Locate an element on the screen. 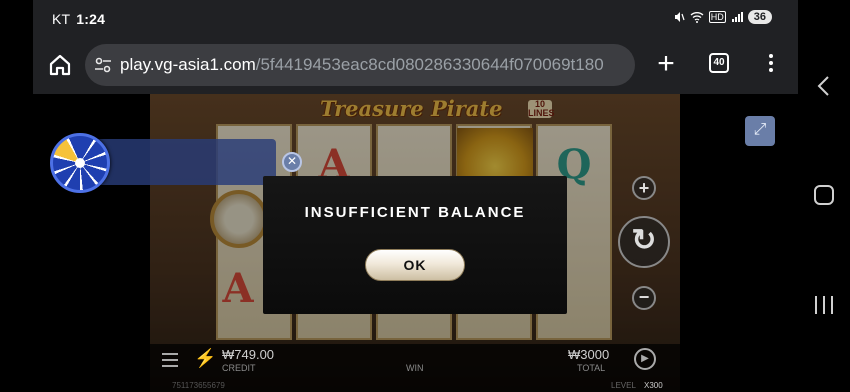 This screenshot has width=850, height=392. total-label: TOTAL is located at coordinates (591, 368).